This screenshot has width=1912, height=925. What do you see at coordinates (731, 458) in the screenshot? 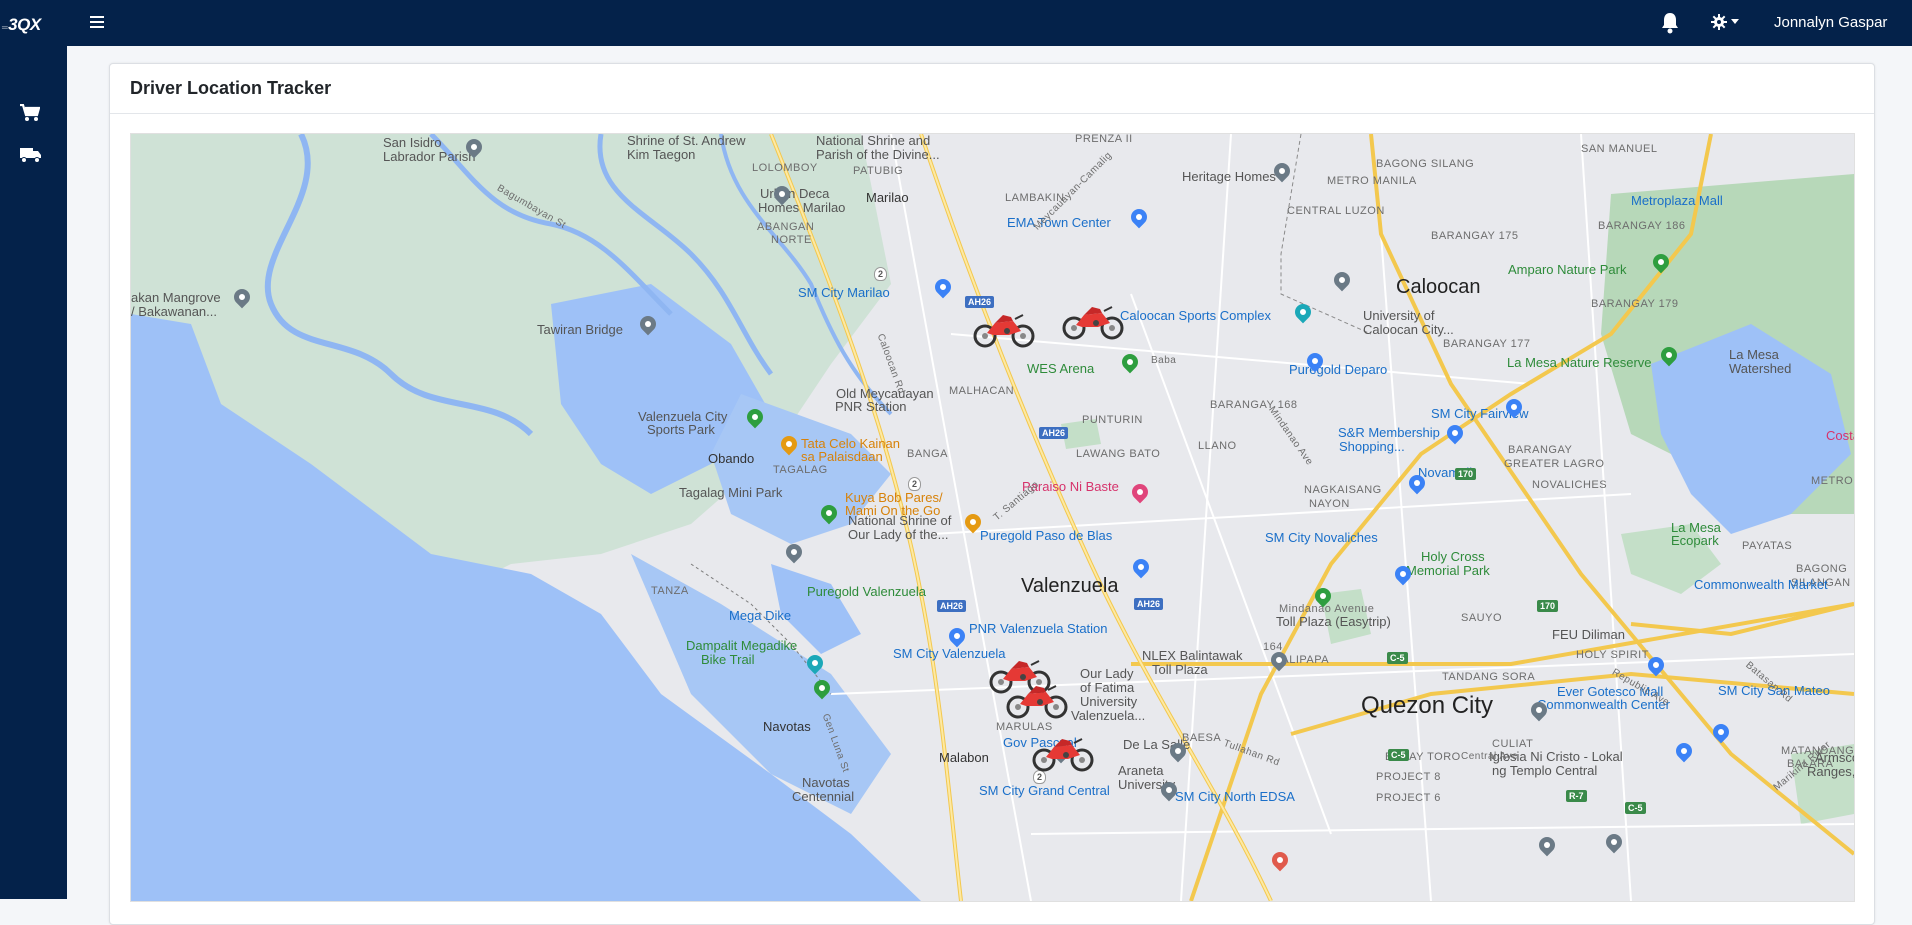
I see `map-label: Obando` at bounding box center [731, 458].